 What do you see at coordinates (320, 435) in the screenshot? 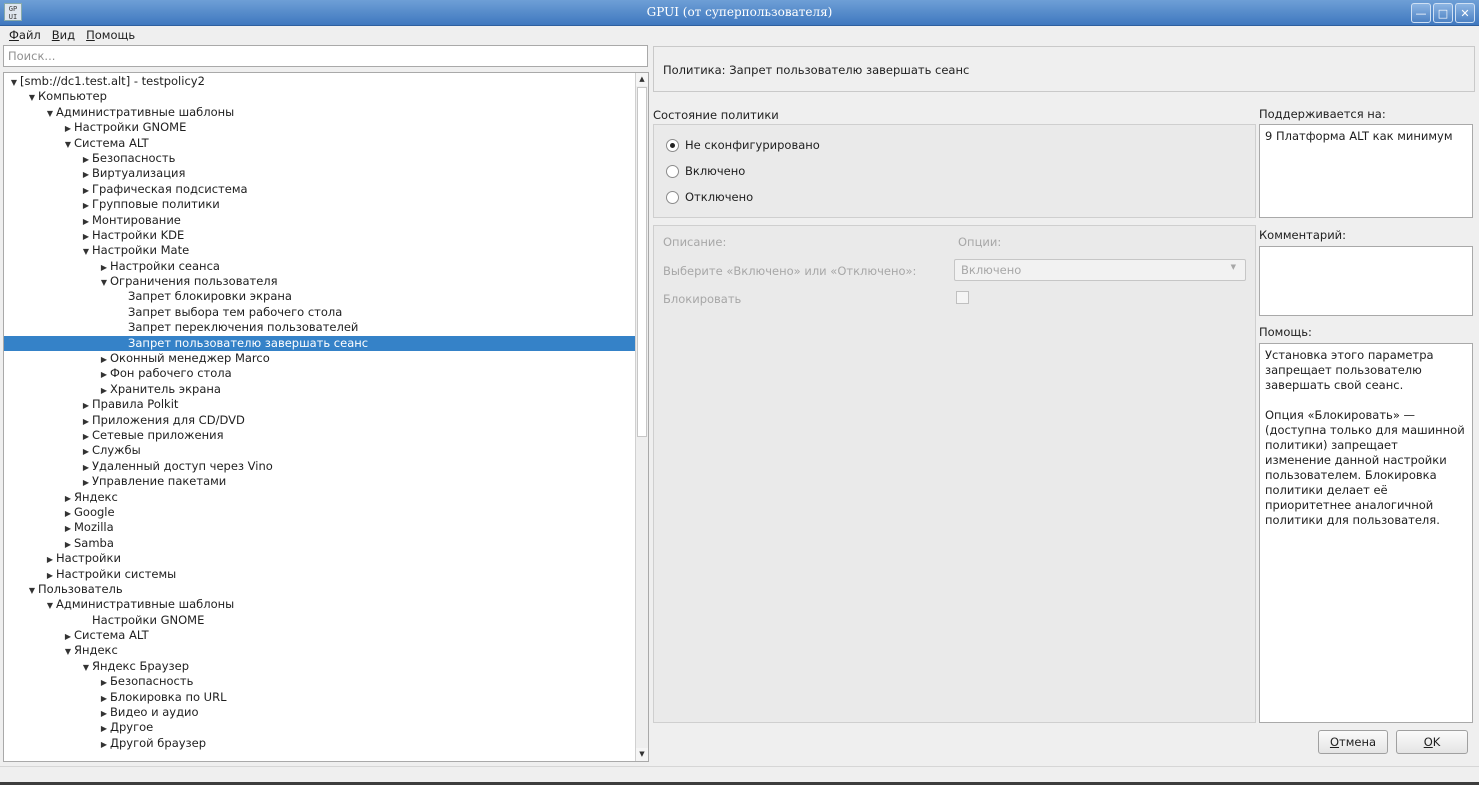
I see `tree-item: ▶ Сетевые приложения` at bounding box center [320, 435].